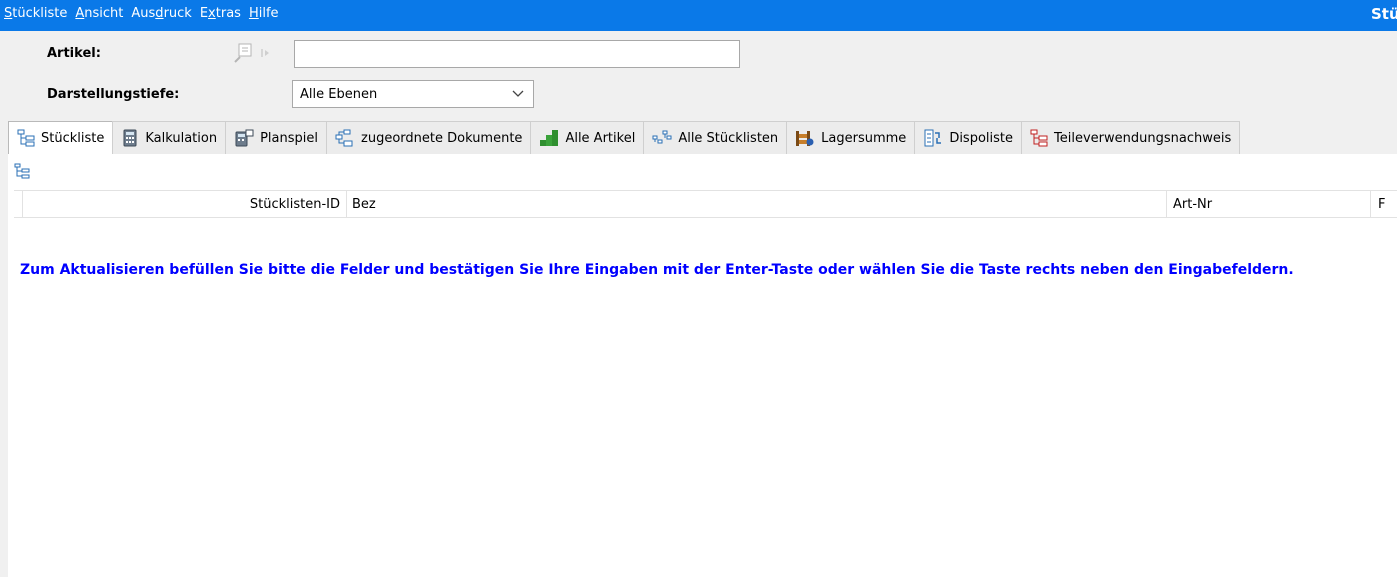 The height and width of the screenshot is (577, 1397). What do you see at coordinates (113, 94) in the screenshot?
I see `depth-label: Darstellungstiefe:` at bounding box center [113, 94].